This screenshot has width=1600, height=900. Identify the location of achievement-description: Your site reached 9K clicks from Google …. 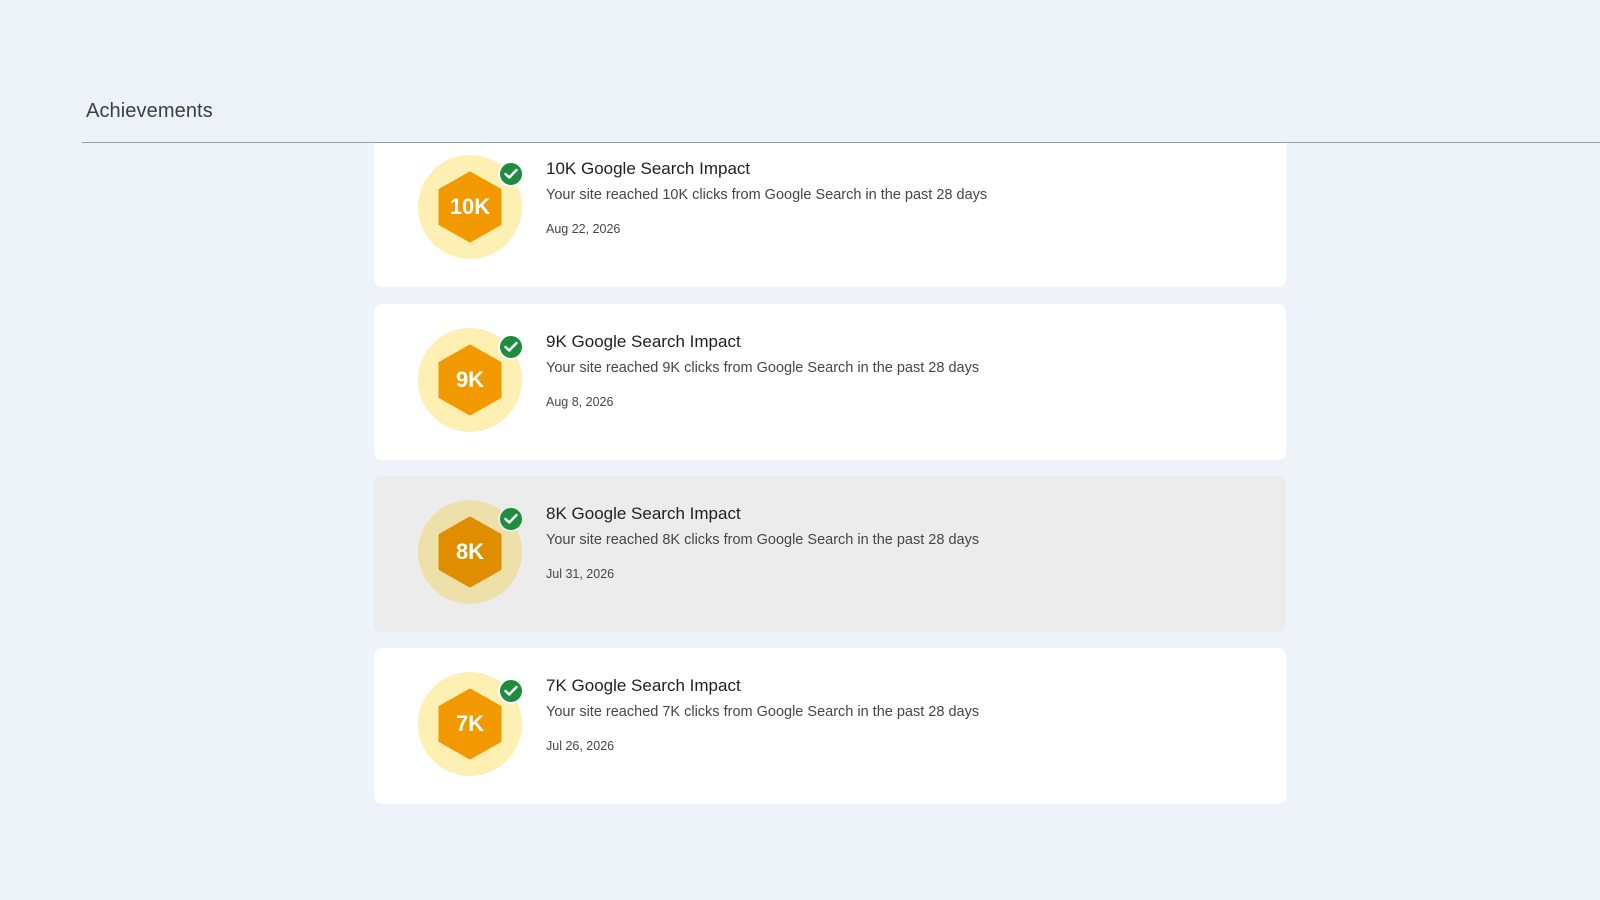
(763, 368).